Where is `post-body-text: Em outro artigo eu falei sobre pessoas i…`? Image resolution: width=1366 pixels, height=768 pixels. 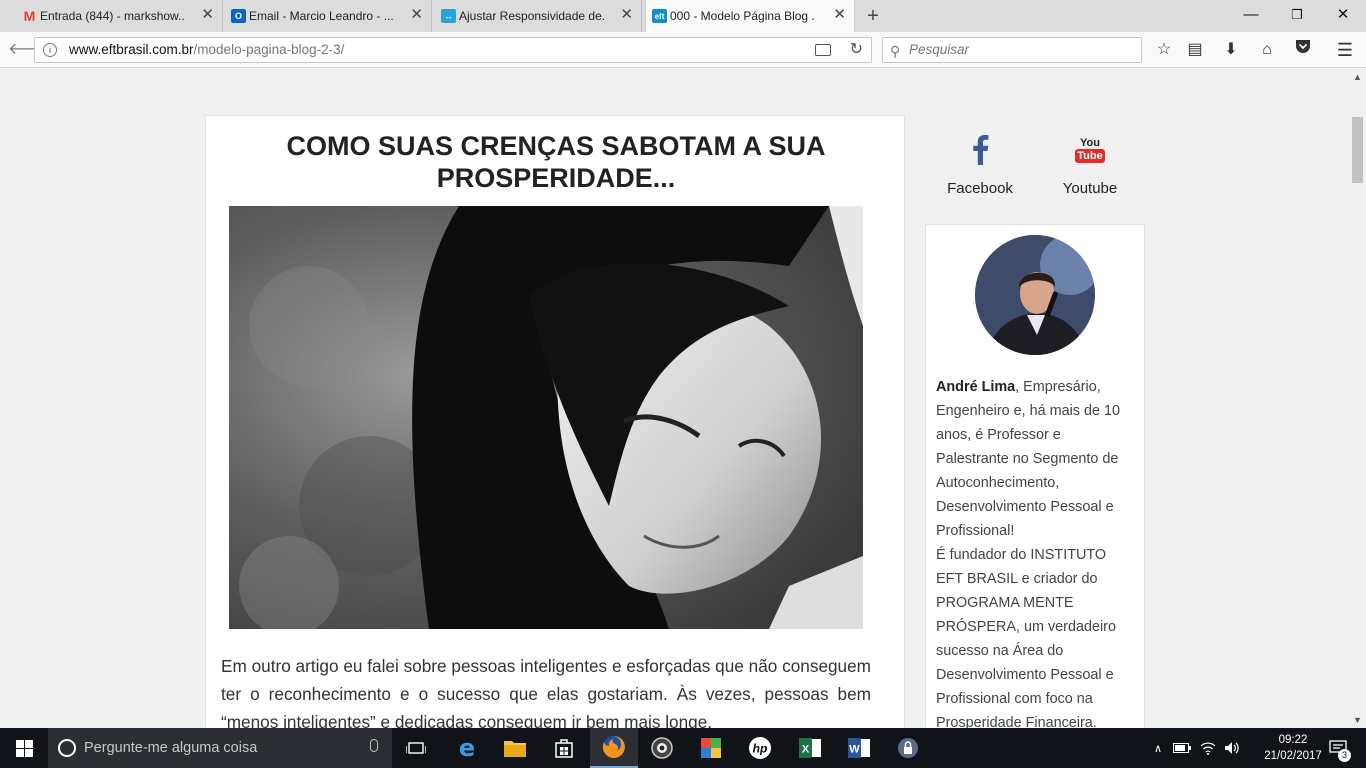
post-body-text: Em outro artigo eu falei sobre pessoas i… is located at coordinates (546, 692).